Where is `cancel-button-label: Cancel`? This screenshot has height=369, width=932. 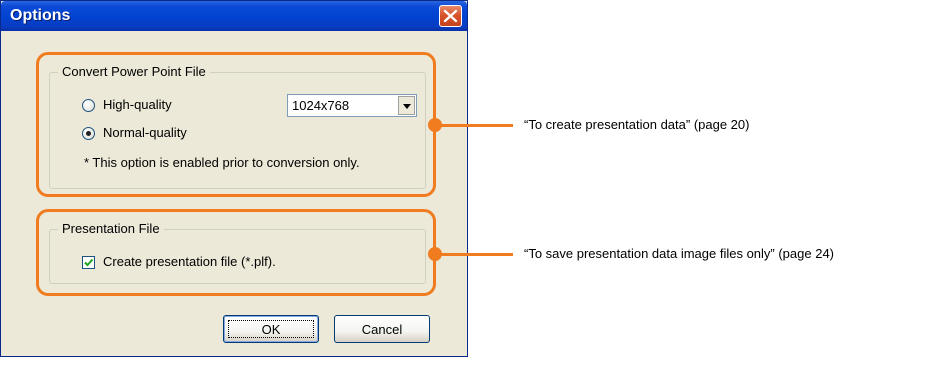
cancel-button-label: Cancel is located at coordinates (382, 329).